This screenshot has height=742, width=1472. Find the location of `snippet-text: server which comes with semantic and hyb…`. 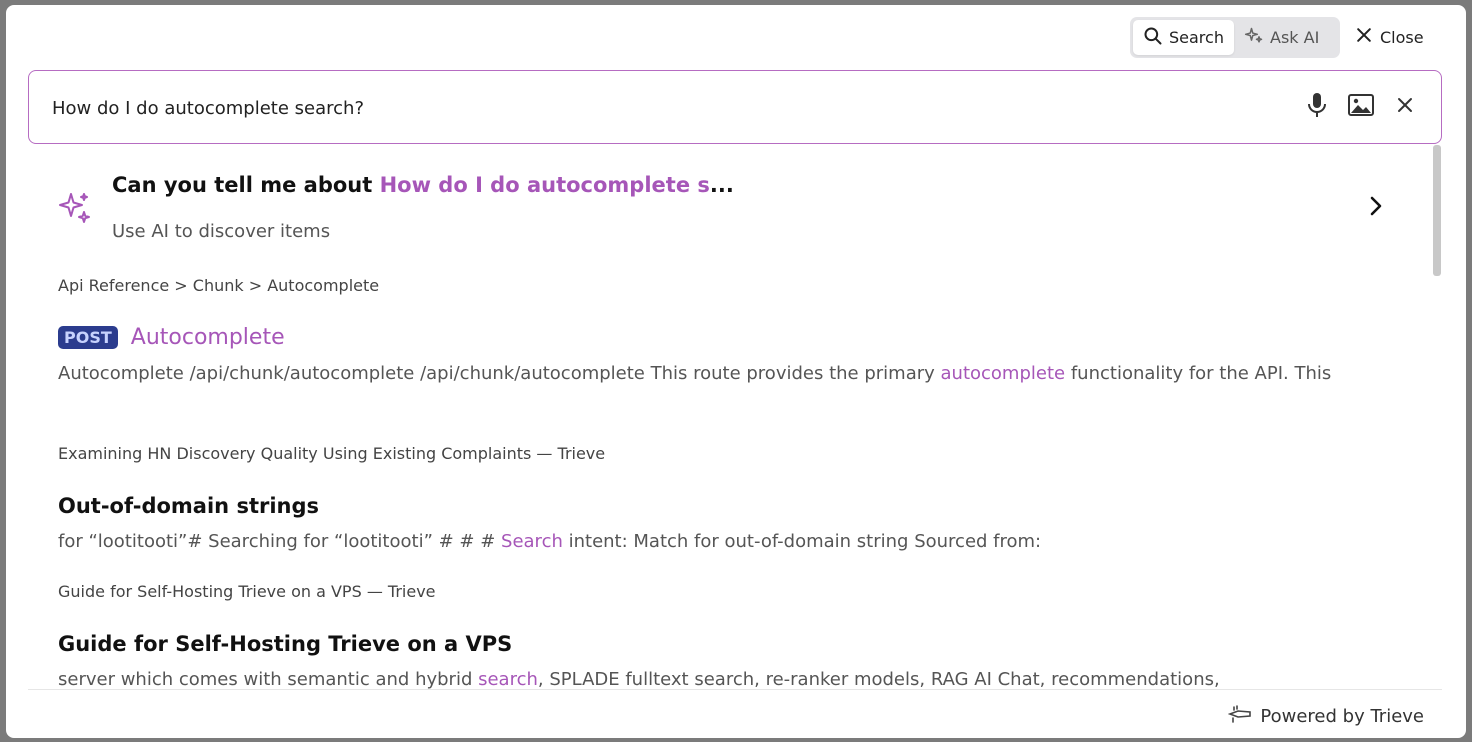

snippet-text: server which comes with semantic and hyb… is located at coordinates (268, 679).